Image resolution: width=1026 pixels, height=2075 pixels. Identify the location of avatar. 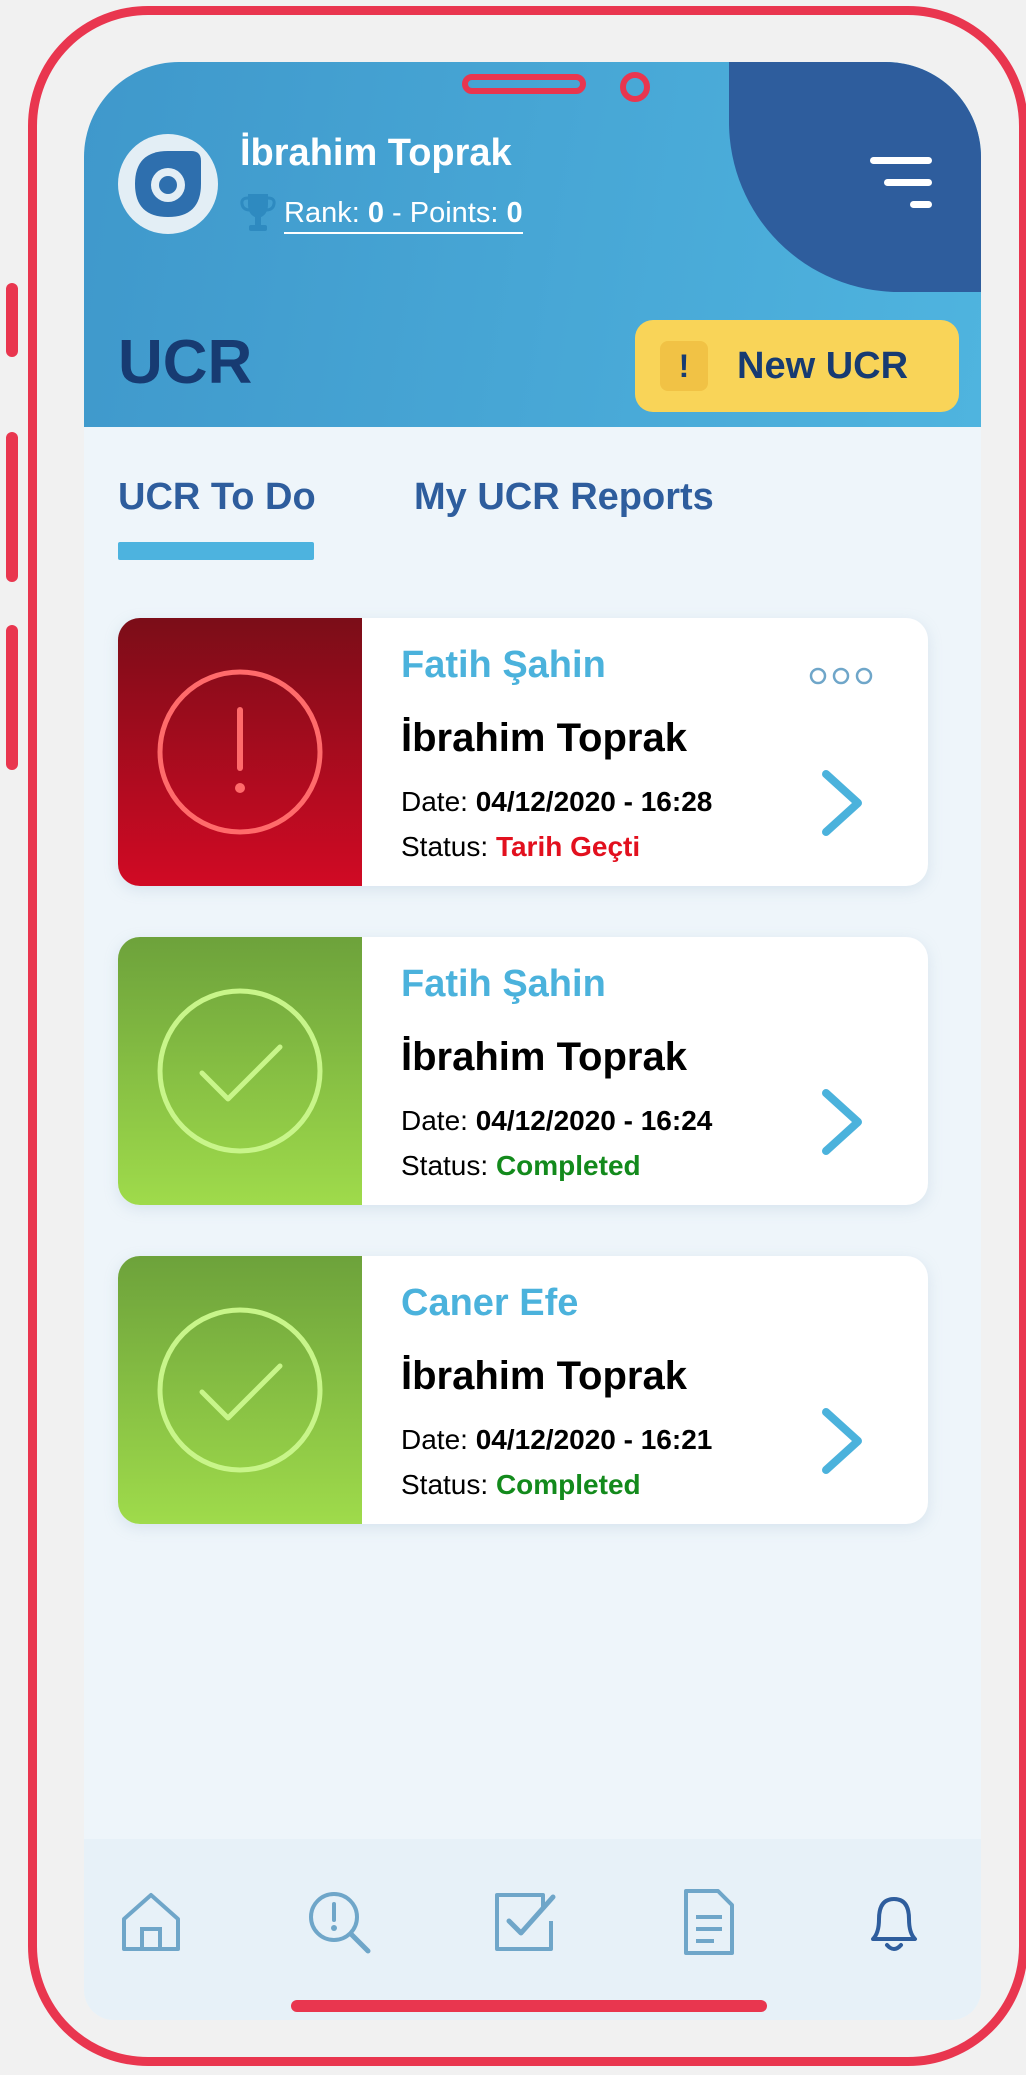
(168, 184).